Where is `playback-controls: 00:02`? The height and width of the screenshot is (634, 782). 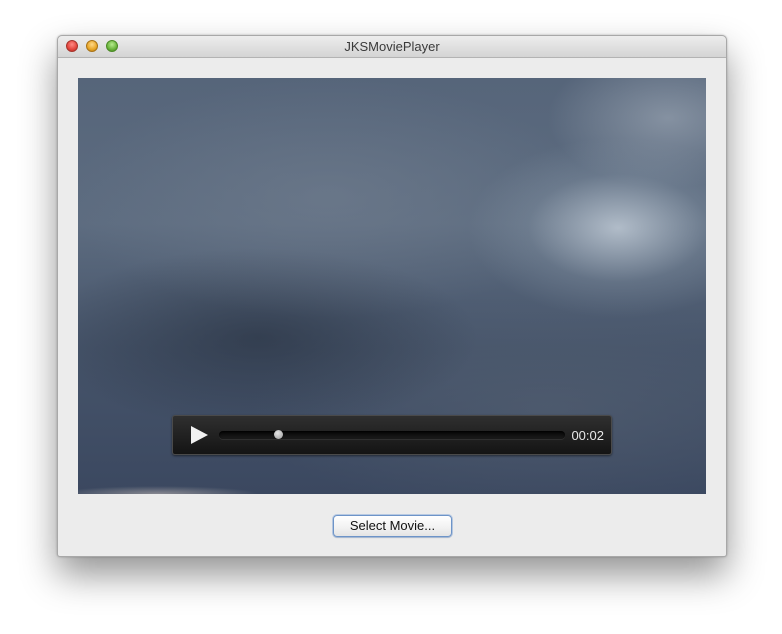 playback-controls: 00:02 is located at coordinates (392, 435).